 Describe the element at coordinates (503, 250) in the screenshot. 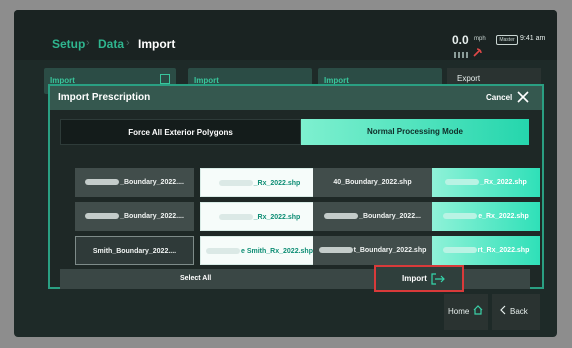

I see `file-name: rt_Rx_2022.shp` at that location.